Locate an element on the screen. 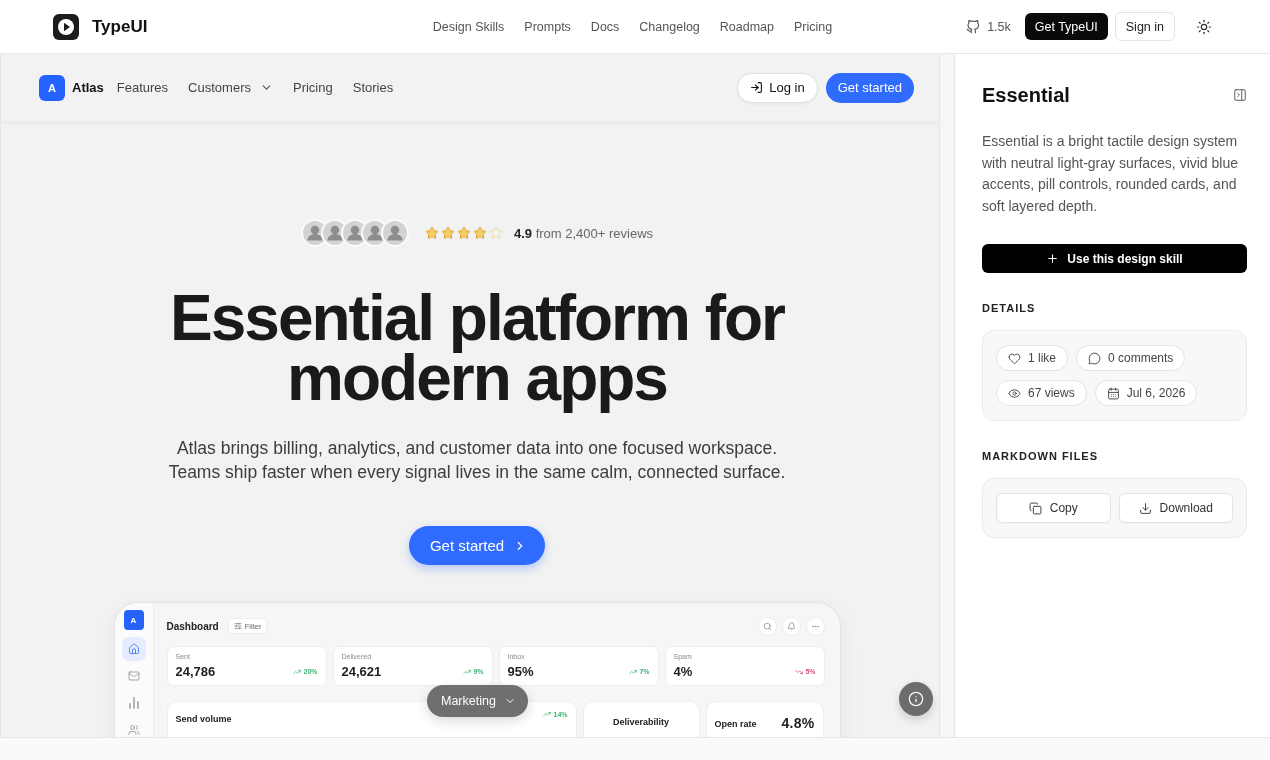 The image size is (1270, 760). chip-text: 67 views is located at coordinates (1051, 393).